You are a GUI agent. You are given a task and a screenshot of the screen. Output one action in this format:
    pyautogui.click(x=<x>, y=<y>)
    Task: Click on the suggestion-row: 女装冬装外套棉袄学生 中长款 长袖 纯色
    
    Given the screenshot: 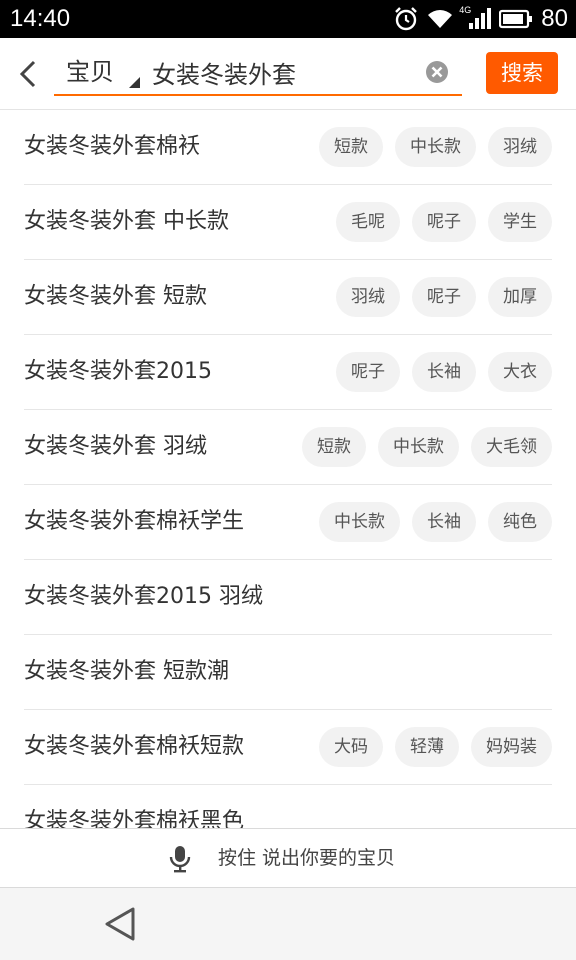 What is the action you would take?
    pyautogui.click(x=288, y=522)
    